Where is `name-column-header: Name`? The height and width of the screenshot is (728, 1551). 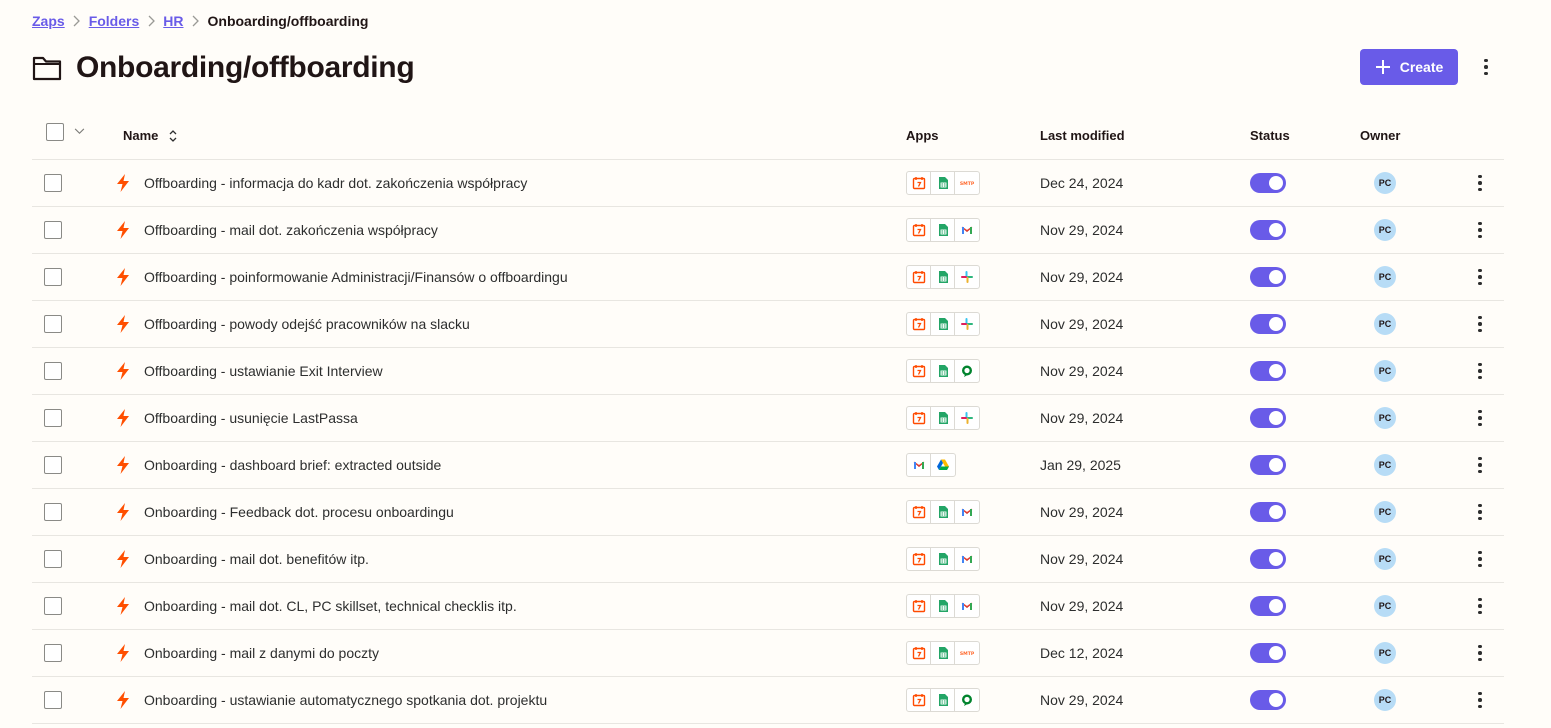
name-column-header: Name is located at coordinates (150, 135).